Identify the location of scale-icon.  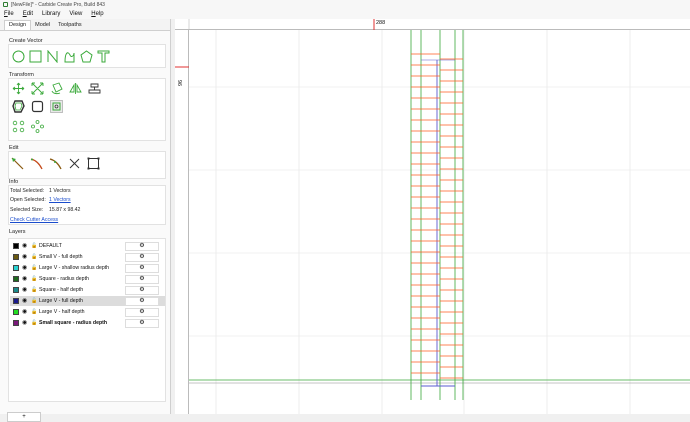
(37, 88).